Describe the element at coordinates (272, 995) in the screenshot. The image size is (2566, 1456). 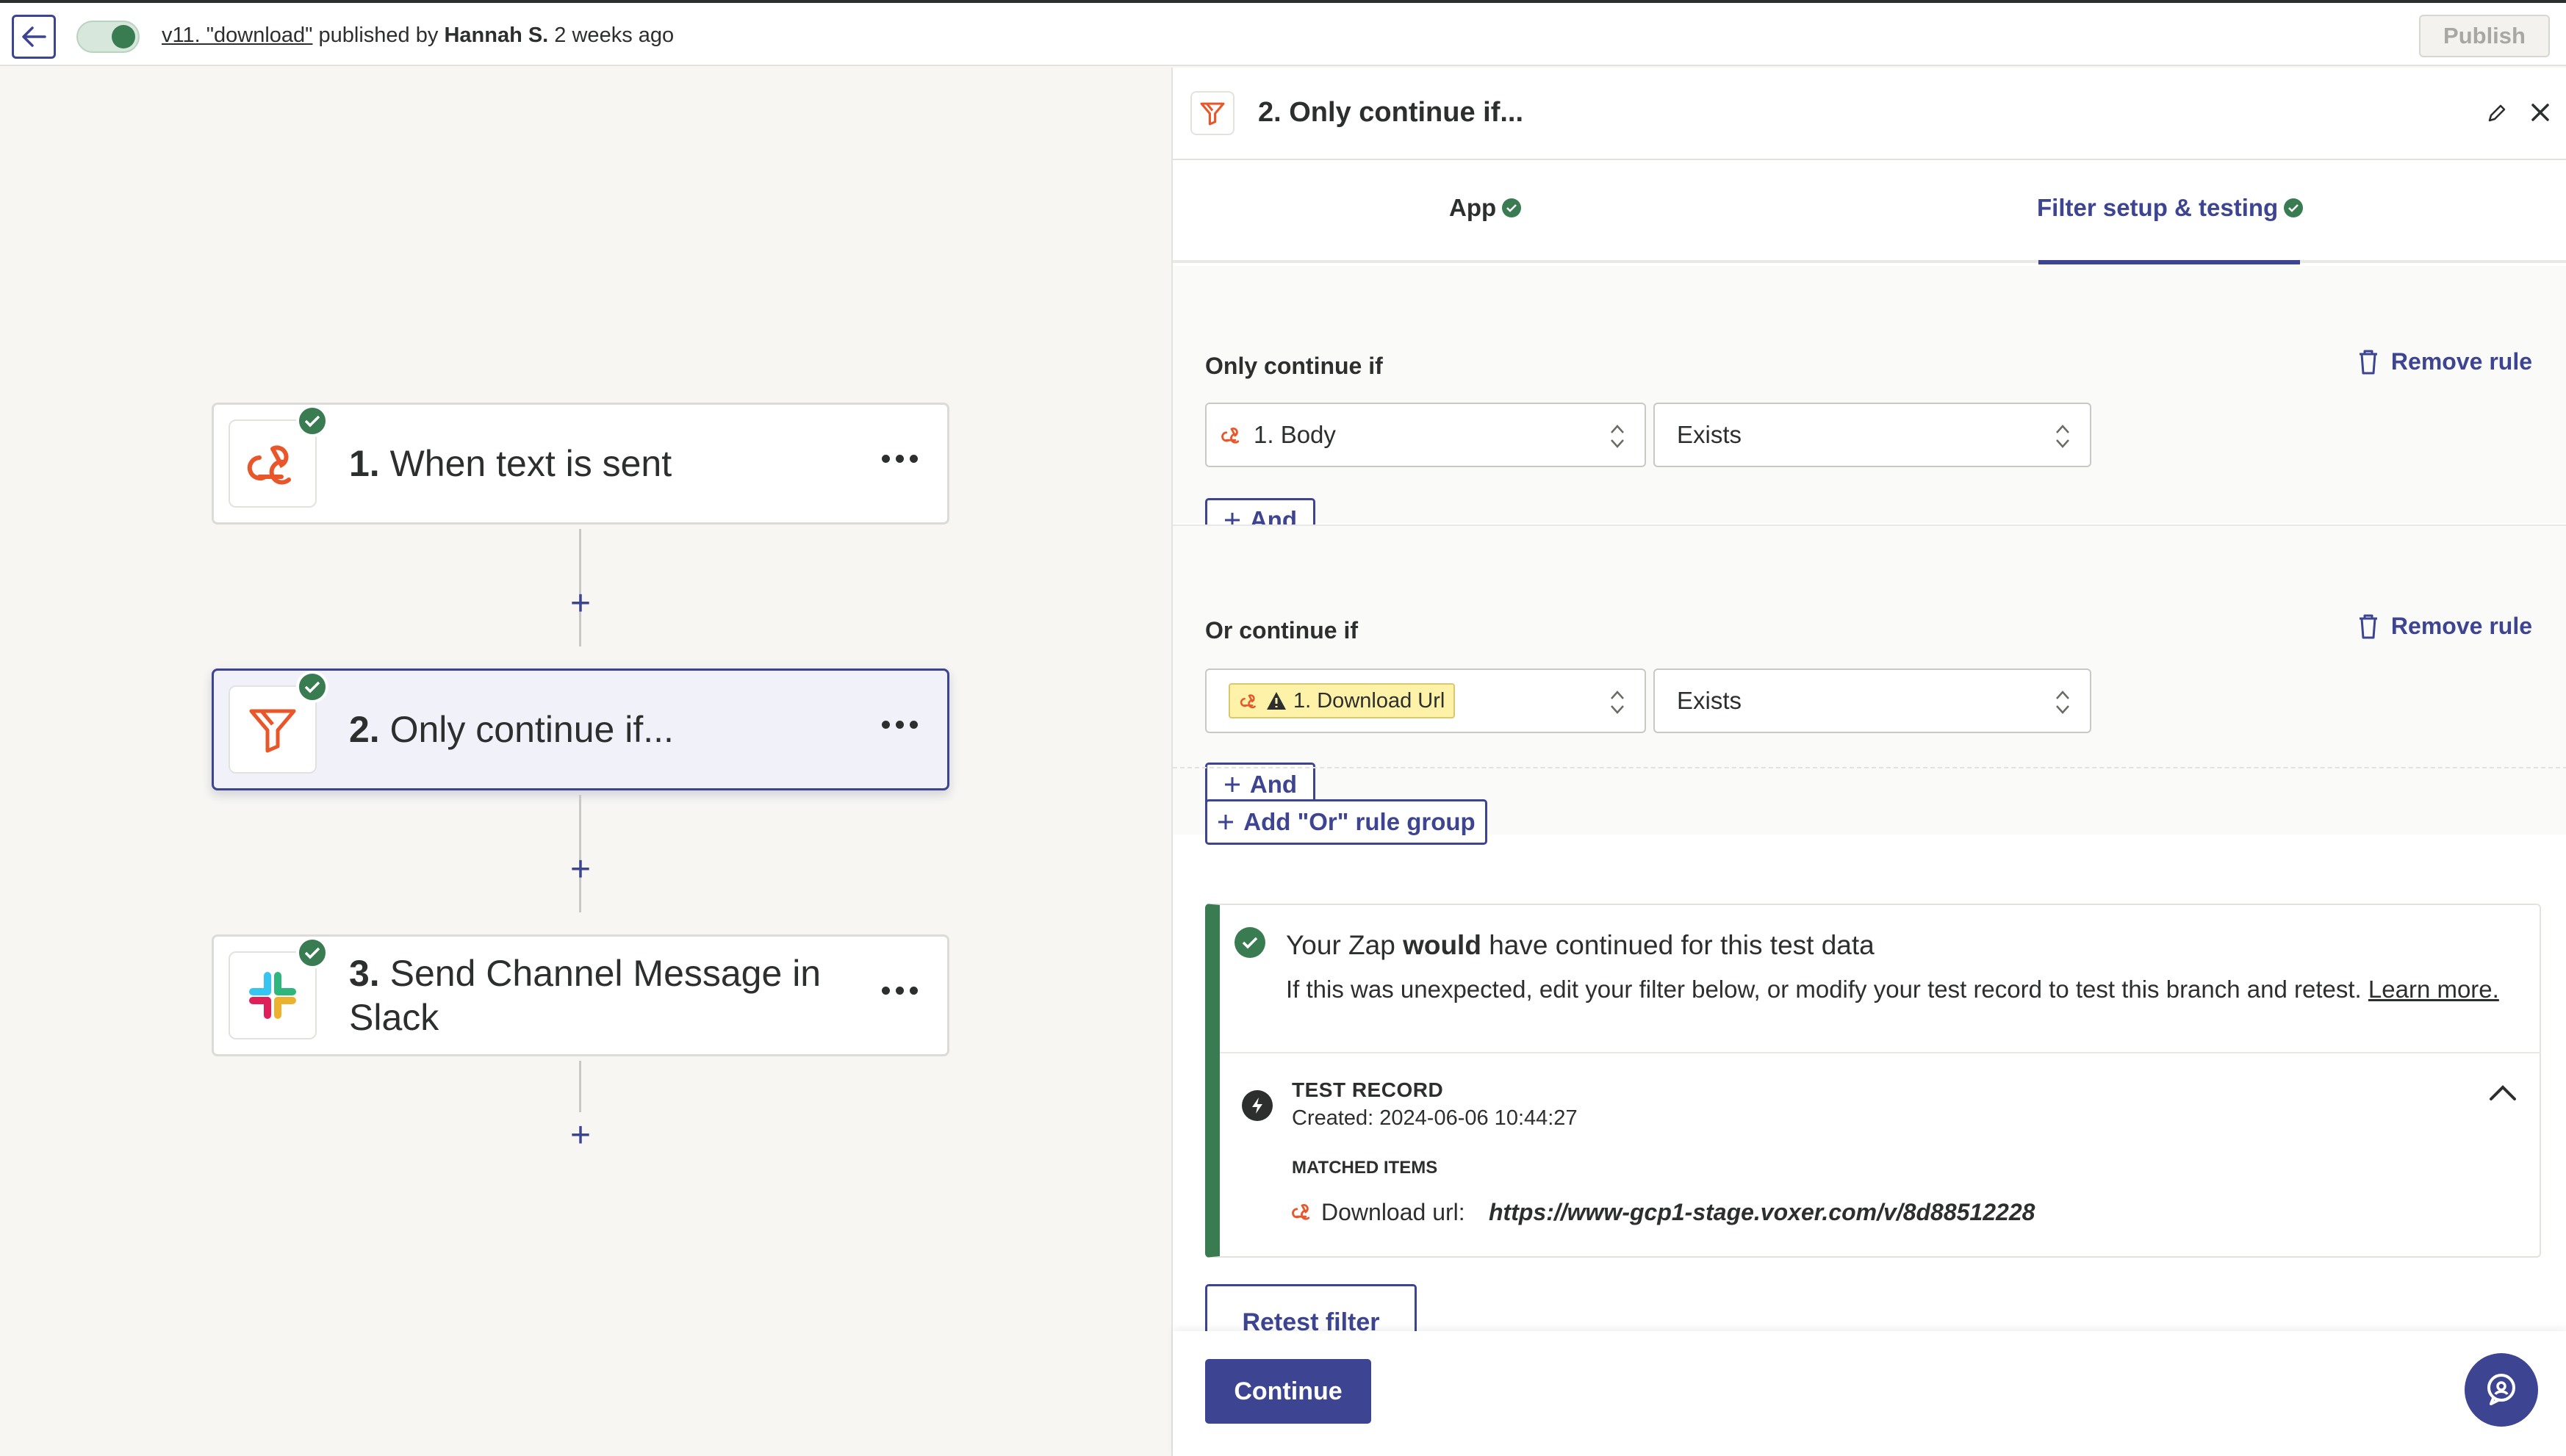
I see `slack-icon` at that location.